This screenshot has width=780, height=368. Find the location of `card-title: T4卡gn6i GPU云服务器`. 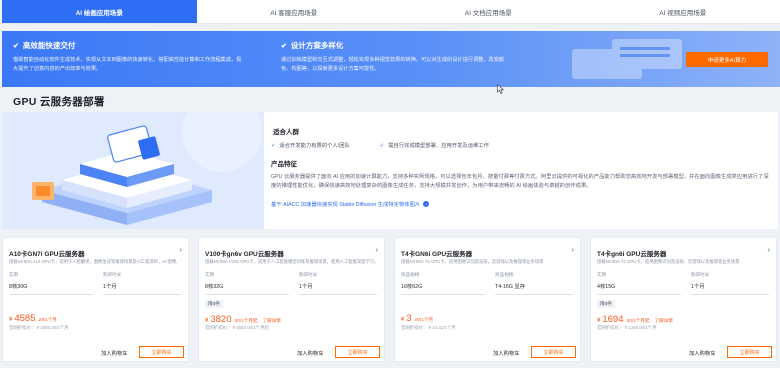

card-title: T4卡gn6i GPU云服务器 is located at coordinates (631, 253).